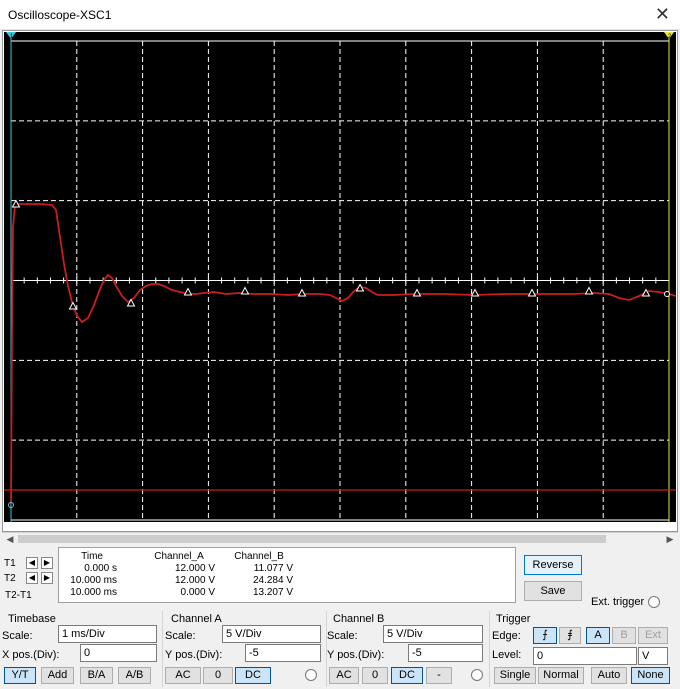 Image resolution: width=680 pixels, height=689 pixels. Describe the element at coordinates (598, 635) in the screenshot. I see `trigger-source-a-button: A` at that location.